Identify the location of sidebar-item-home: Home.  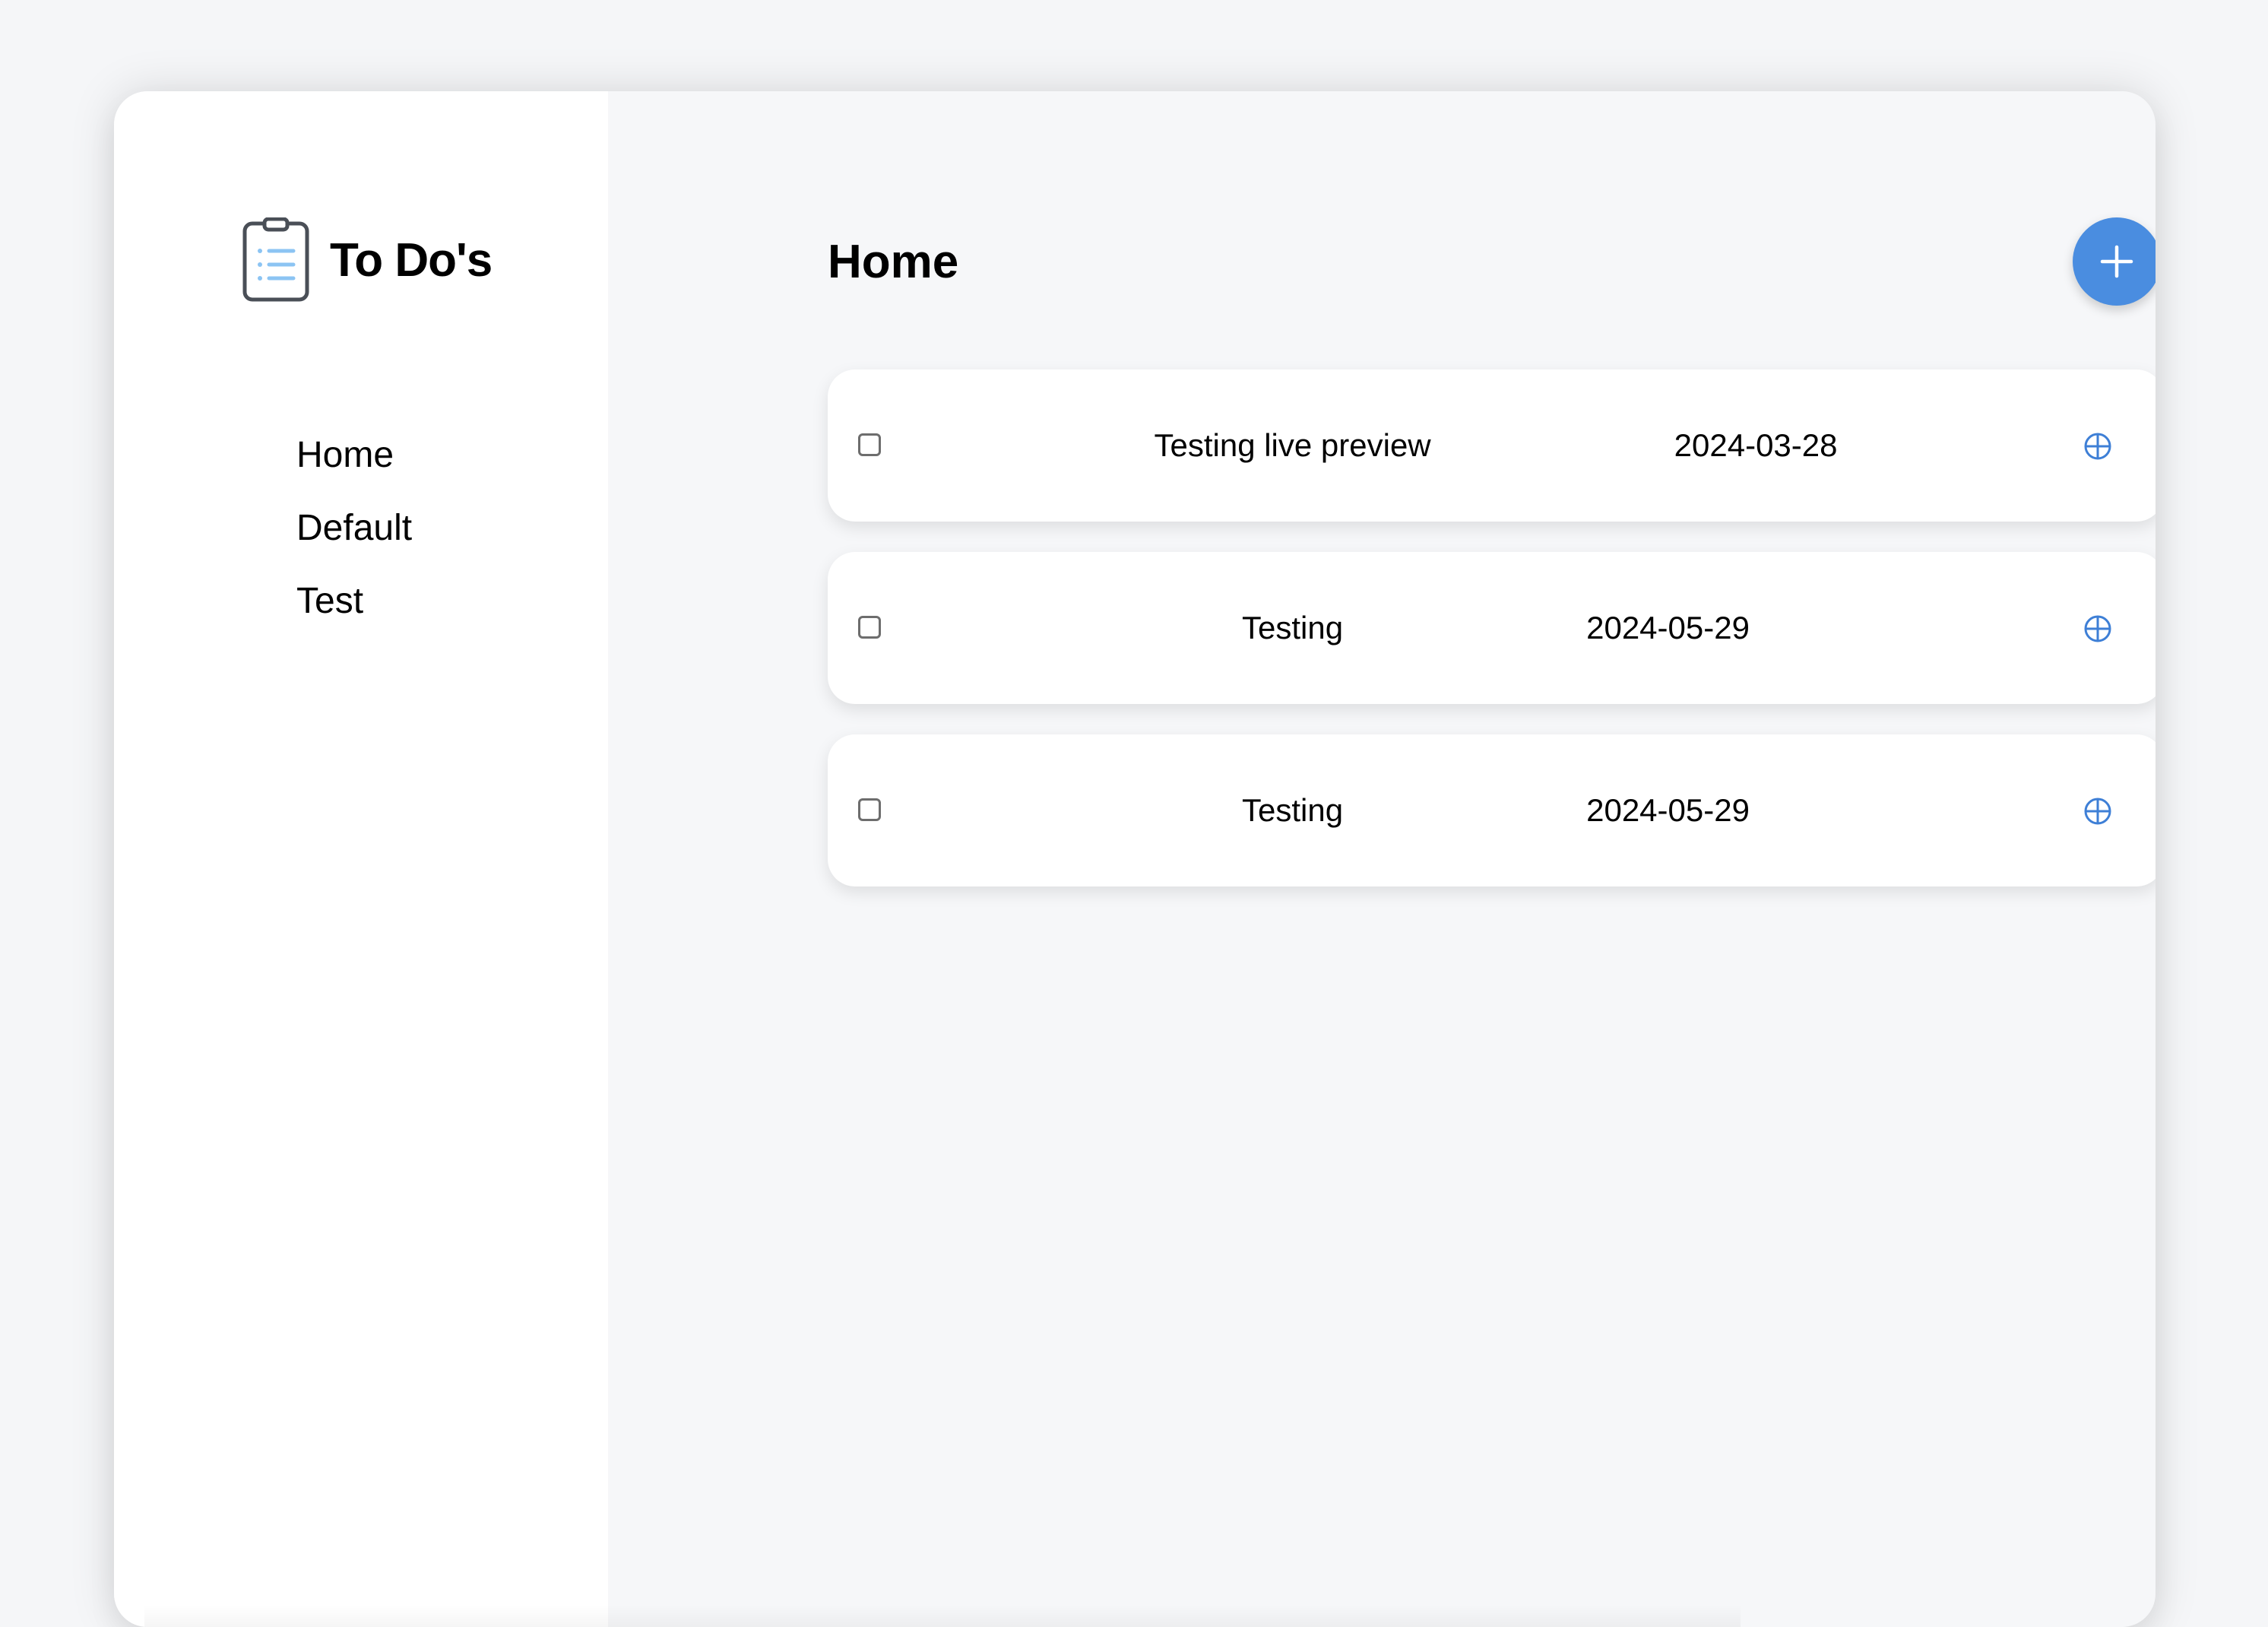
(354, 455).